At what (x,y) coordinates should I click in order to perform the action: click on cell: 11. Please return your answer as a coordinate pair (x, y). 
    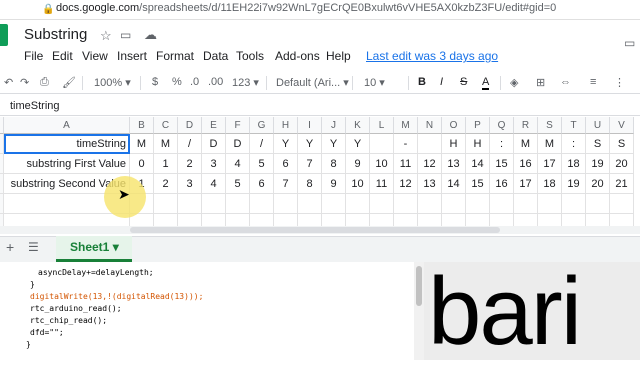
    Looking at the image, I should click on (382, 184).